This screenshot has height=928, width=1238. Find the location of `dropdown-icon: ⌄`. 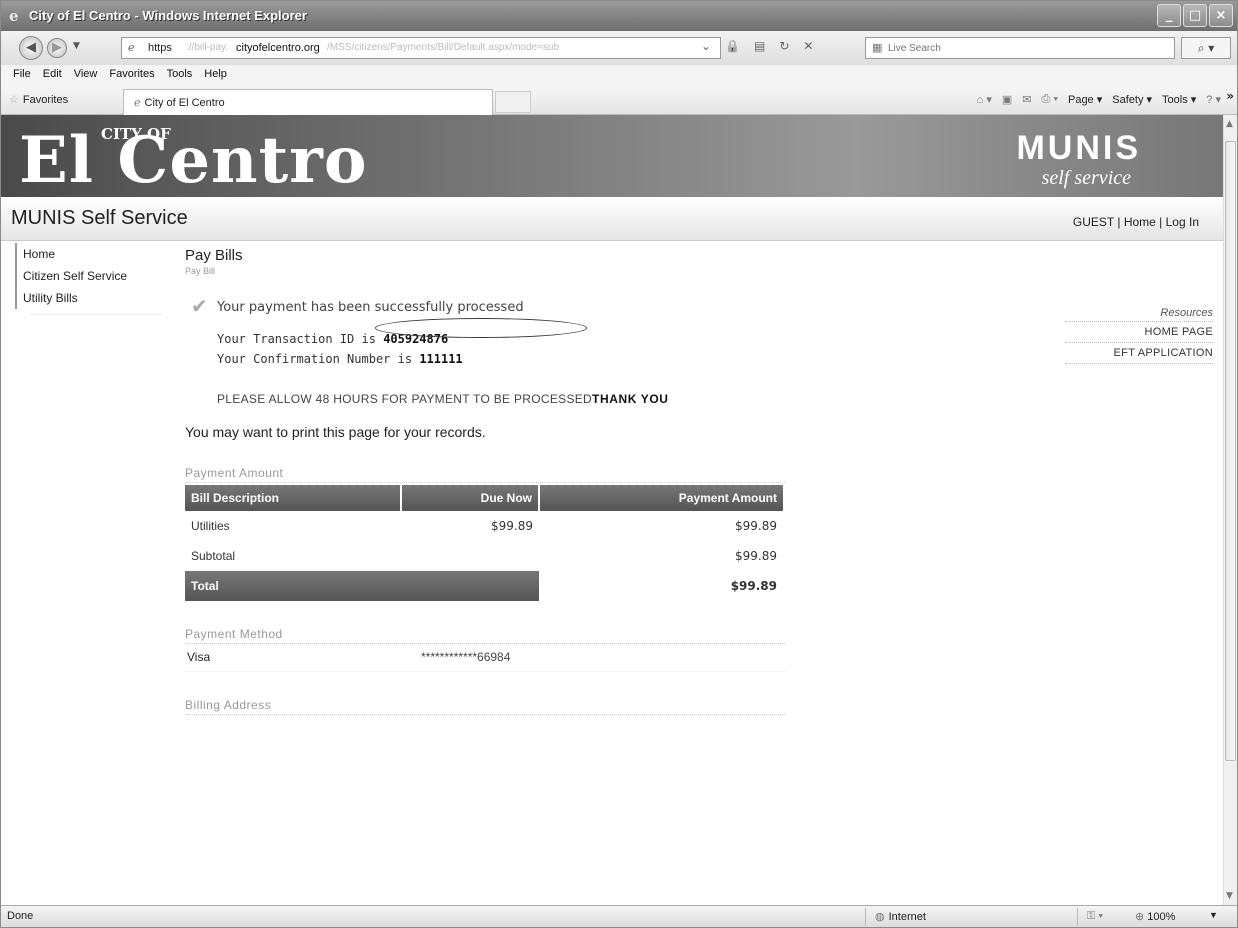

dropdown-icon: ⌄ is located at coordinates (706, 46).